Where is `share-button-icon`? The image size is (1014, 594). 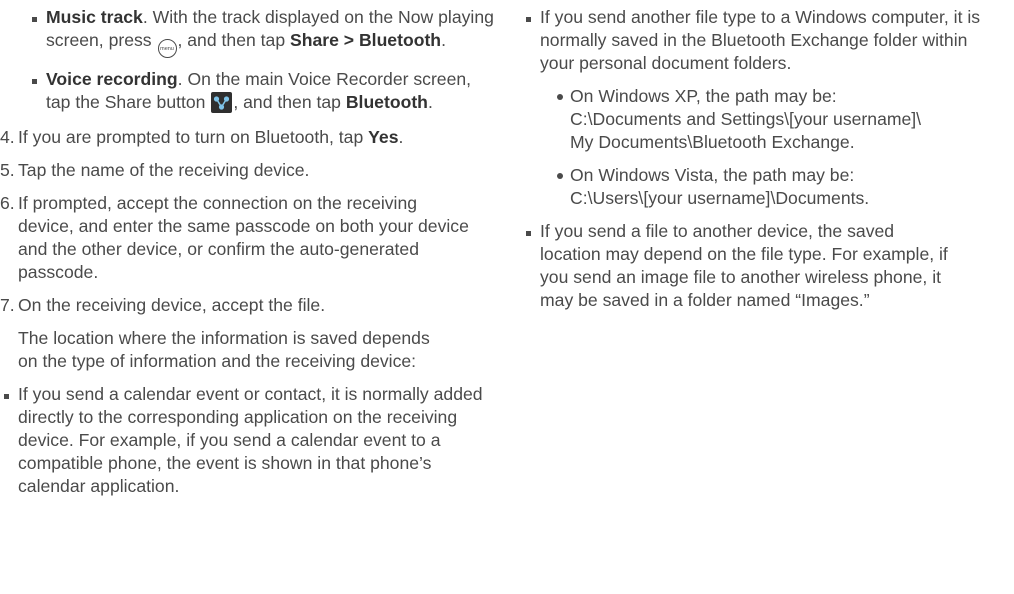 share-button-icon is located at coordinates (222, 102).